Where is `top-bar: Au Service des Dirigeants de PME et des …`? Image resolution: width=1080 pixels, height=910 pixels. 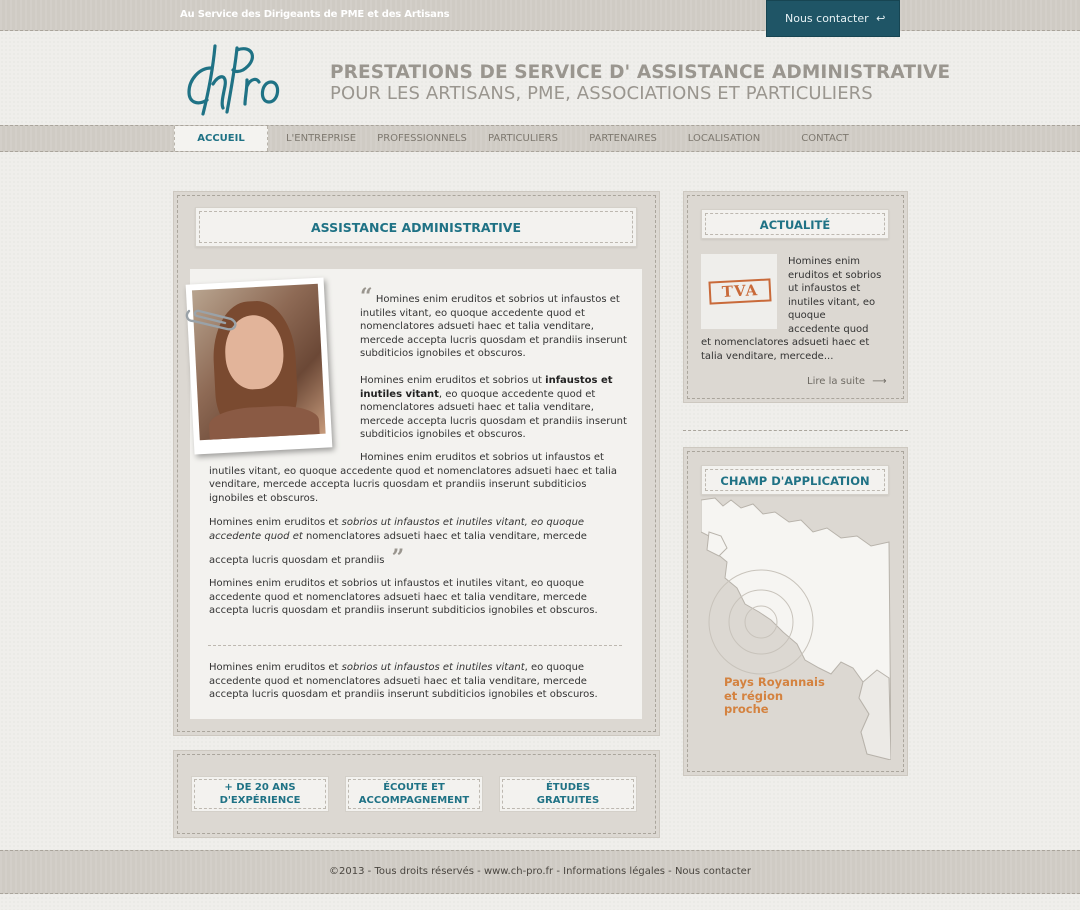 top-bar: Au Service des Dirigeants de PME et des … is located at coordinates (540, 15).